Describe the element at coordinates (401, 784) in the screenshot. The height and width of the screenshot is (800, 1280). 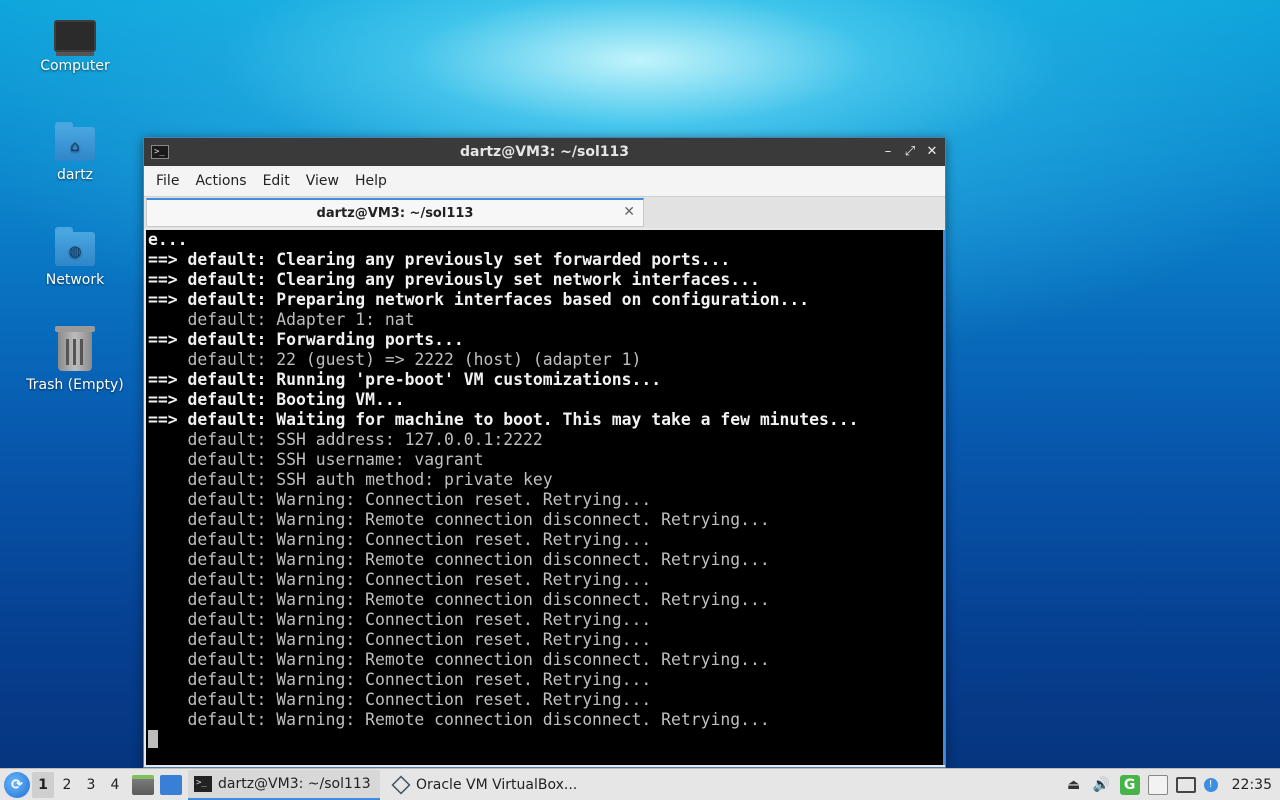
I see `virtualbox-icon` at that location.